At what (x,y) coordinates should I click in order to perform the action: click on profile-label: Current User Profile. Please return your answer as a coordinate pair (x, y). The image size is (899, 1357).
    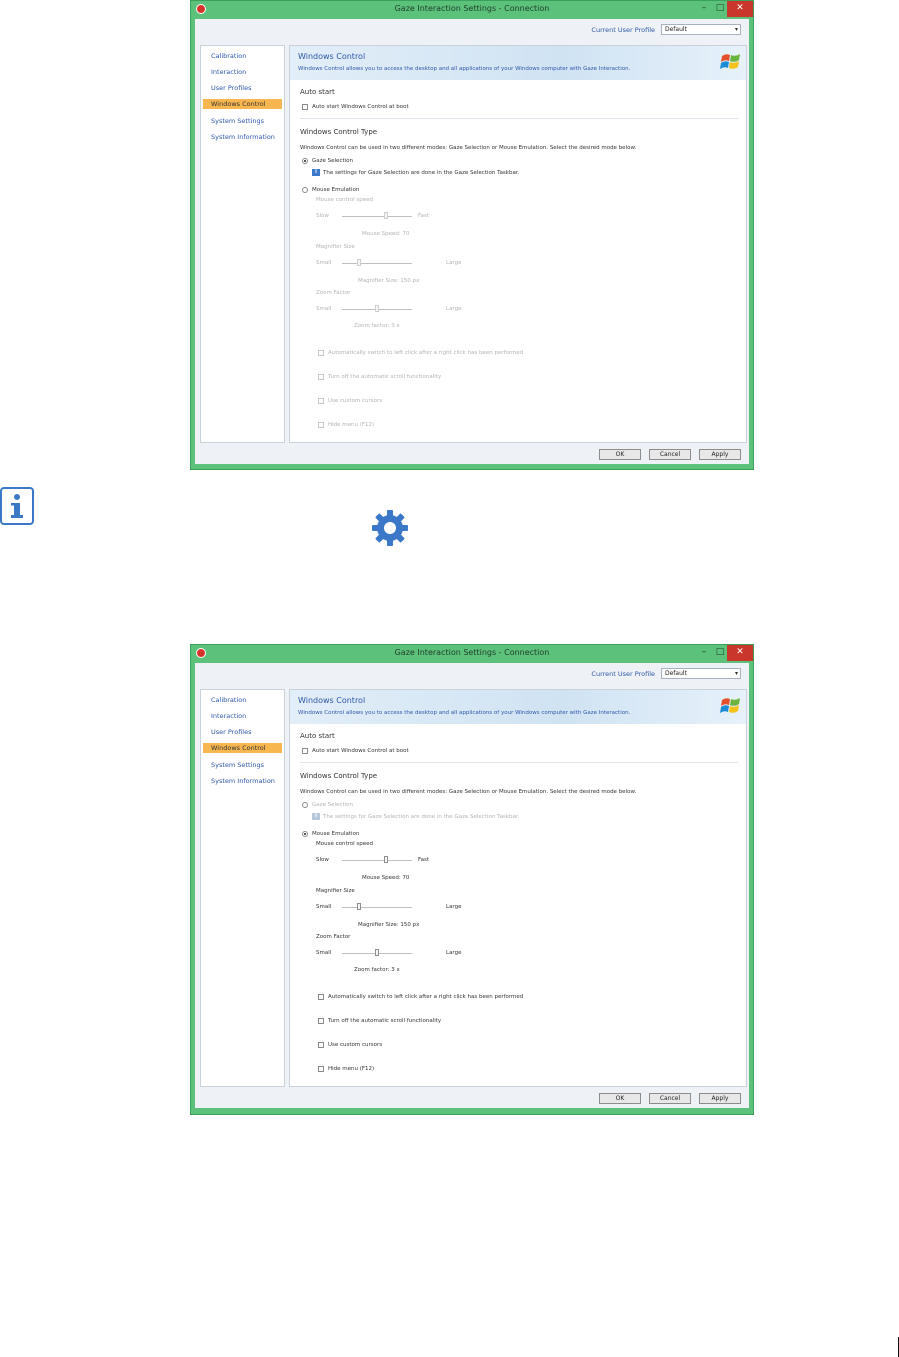
    Looking at the image, I should click on (623, 30).